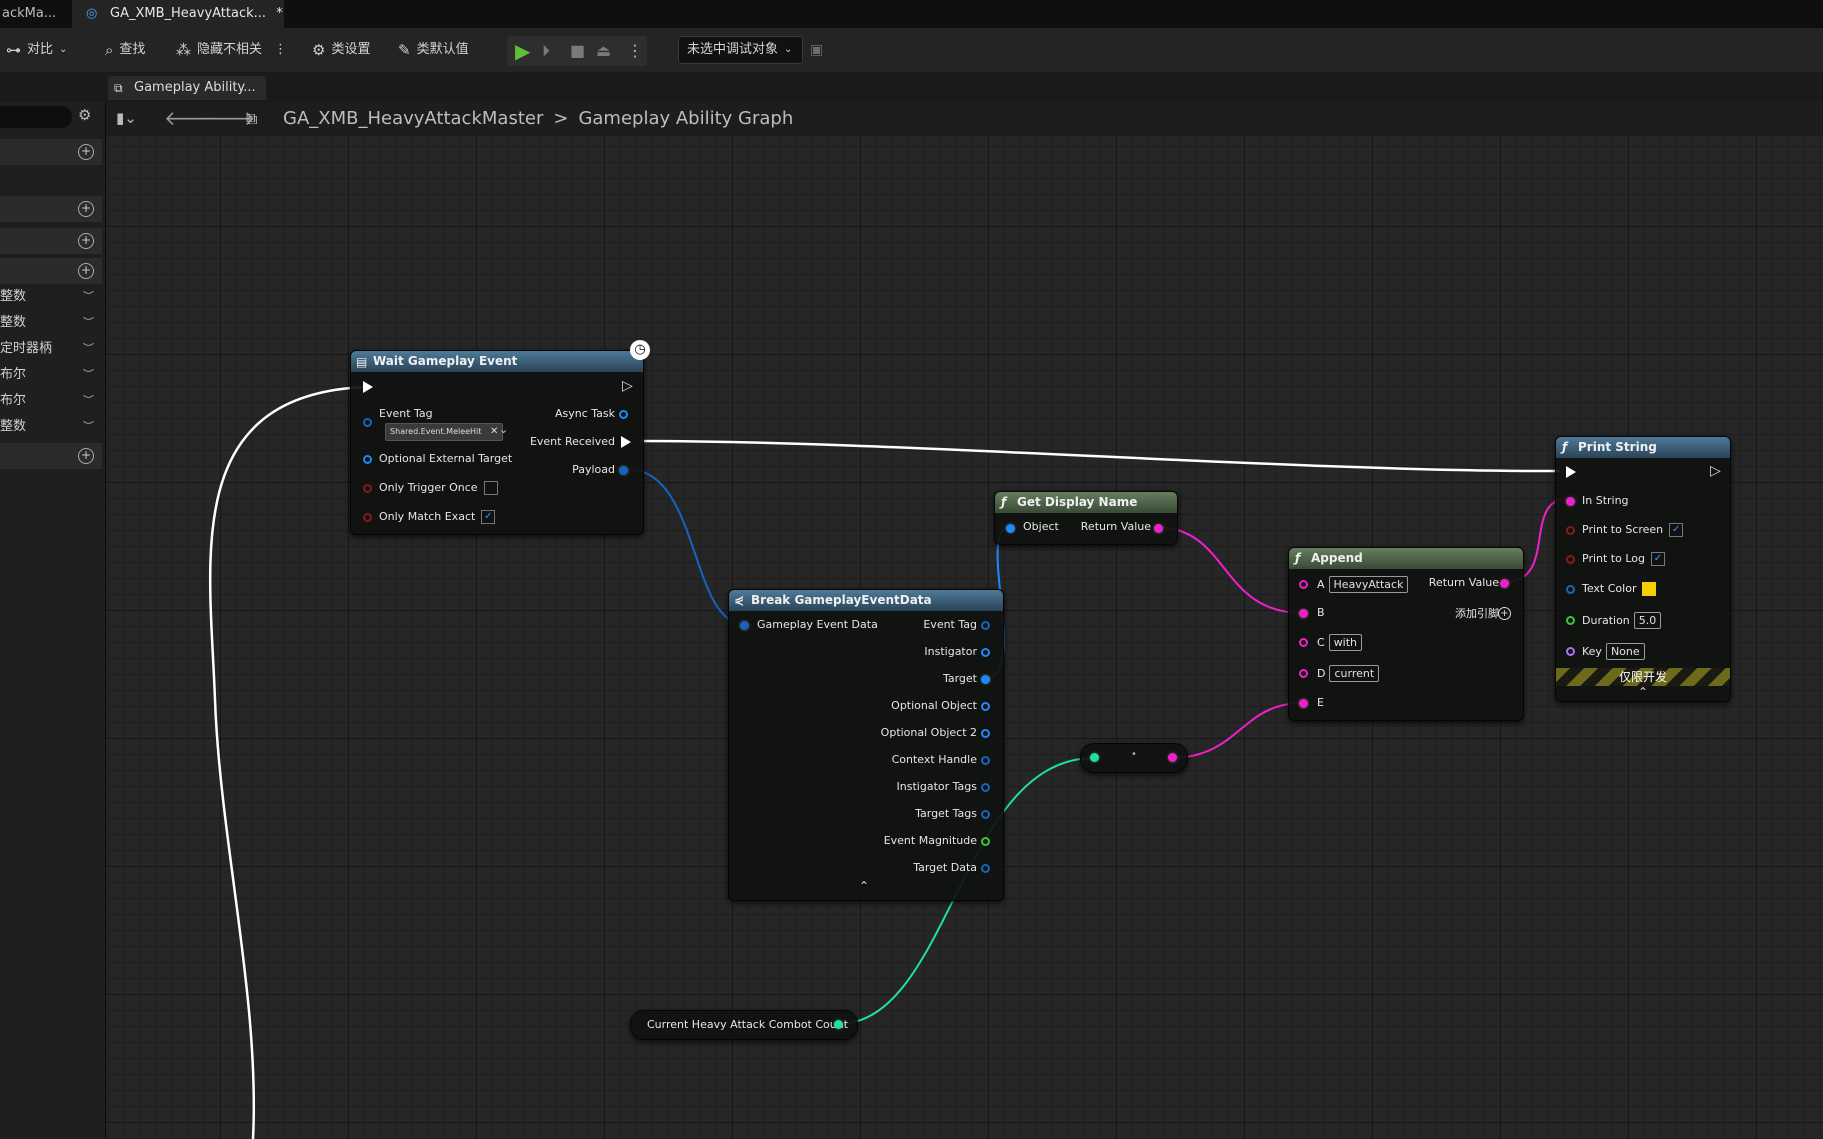  What do you see at coordinates (1617, 447) in the screenshot?
I see `node-title: Print String` at bounding box center [1617, 447].